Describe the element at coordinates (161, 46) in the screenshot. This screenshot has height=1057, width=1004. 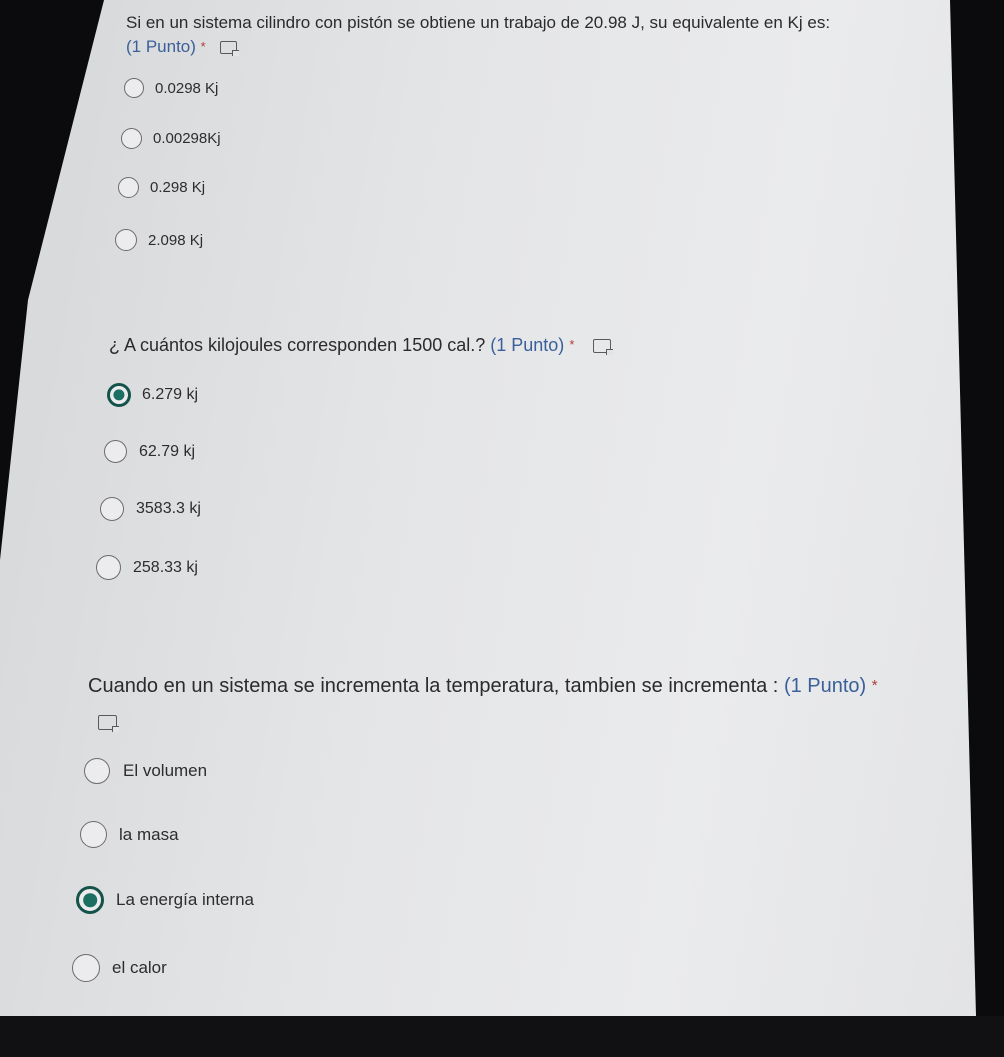
I see `question-1-points: (1 Punto)` at that location.